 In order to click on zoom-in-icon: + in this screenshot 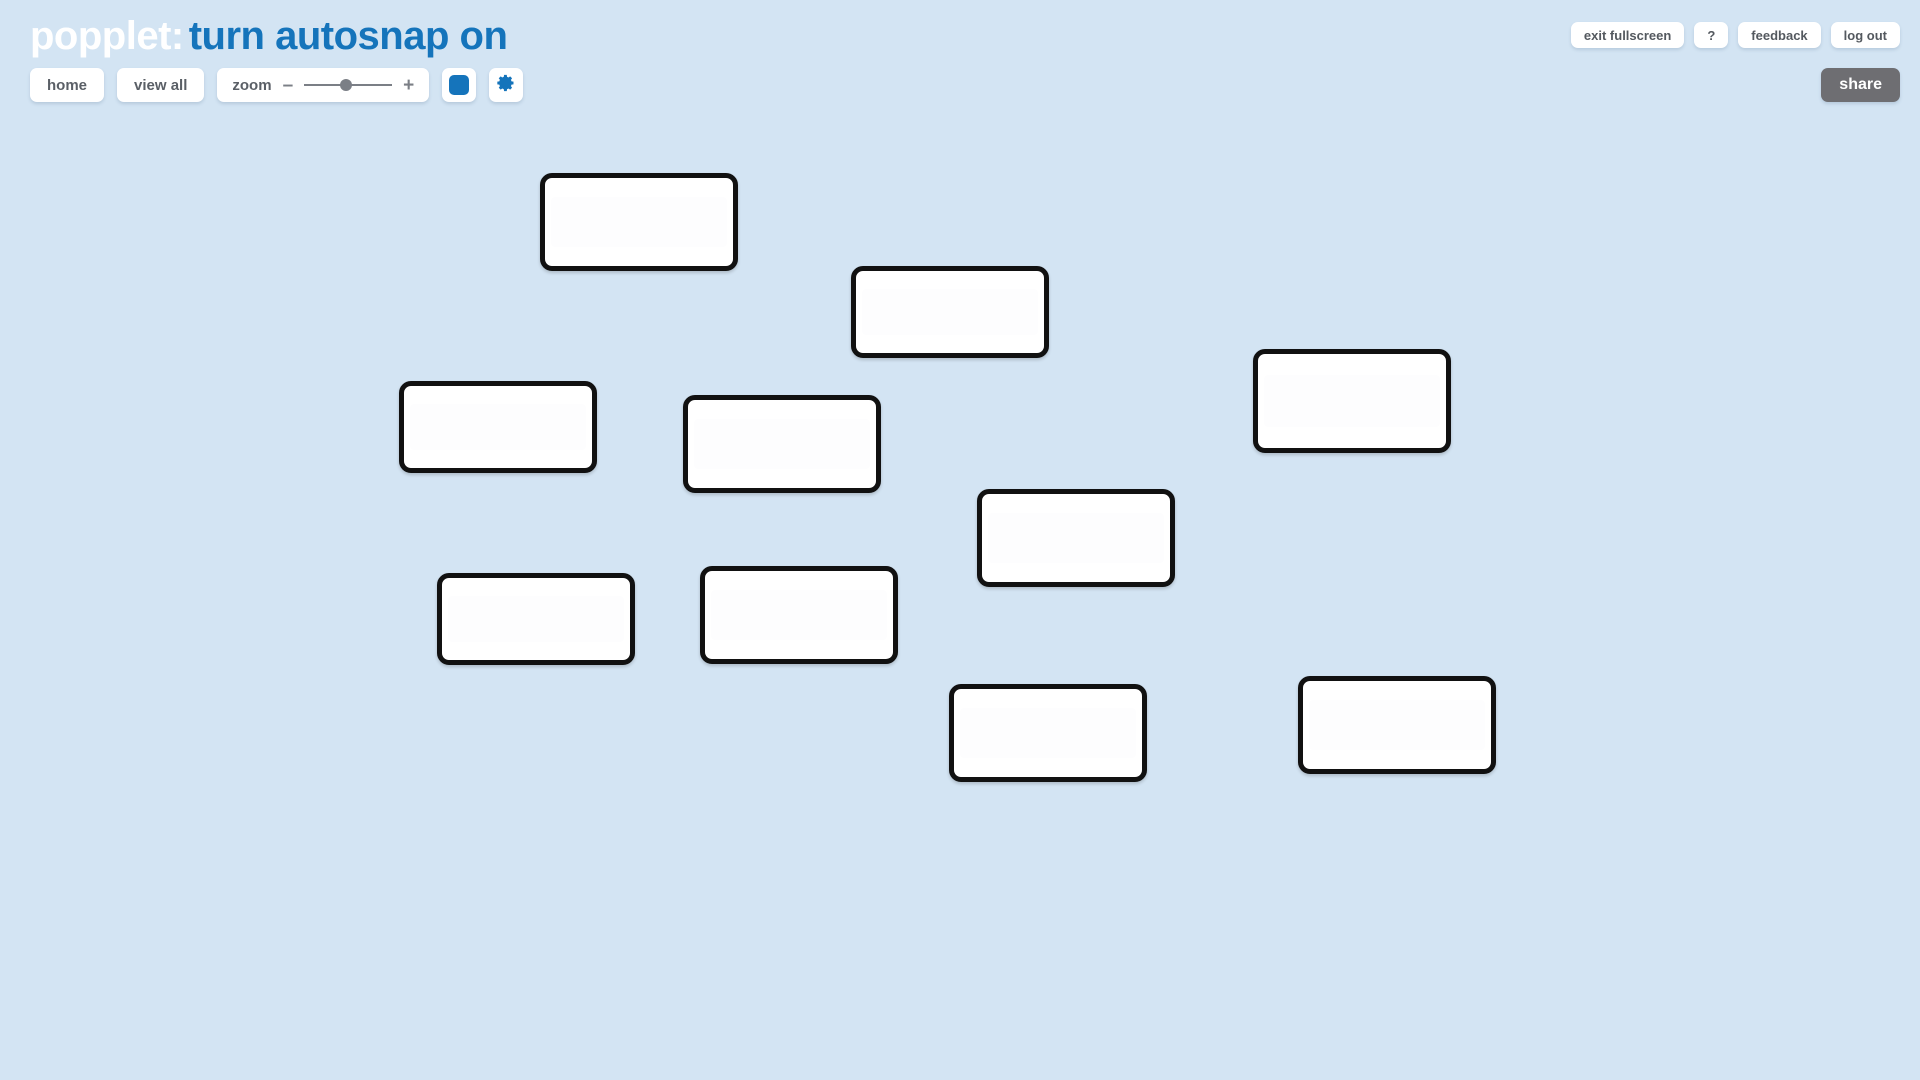, I will do `click(408, 85)`.